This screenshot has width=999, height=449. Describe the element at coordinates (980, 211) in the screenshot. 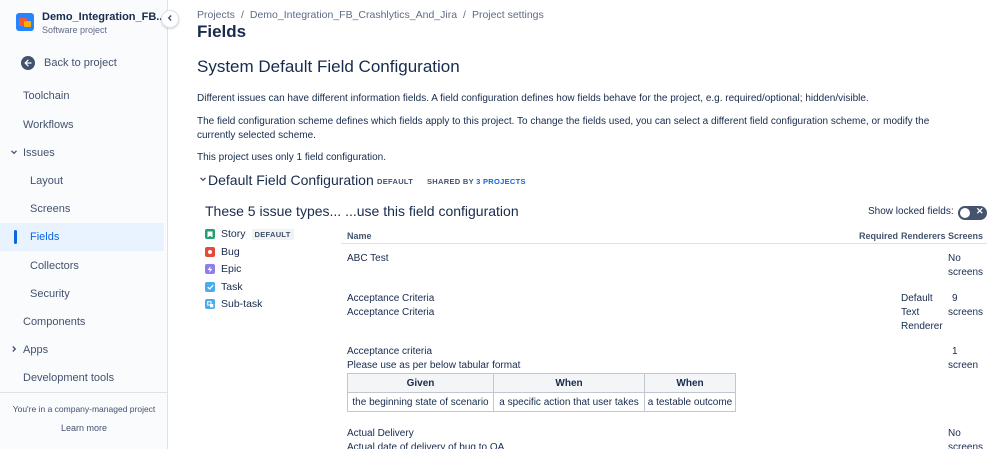

I see `close-icon: ✕` at that location.